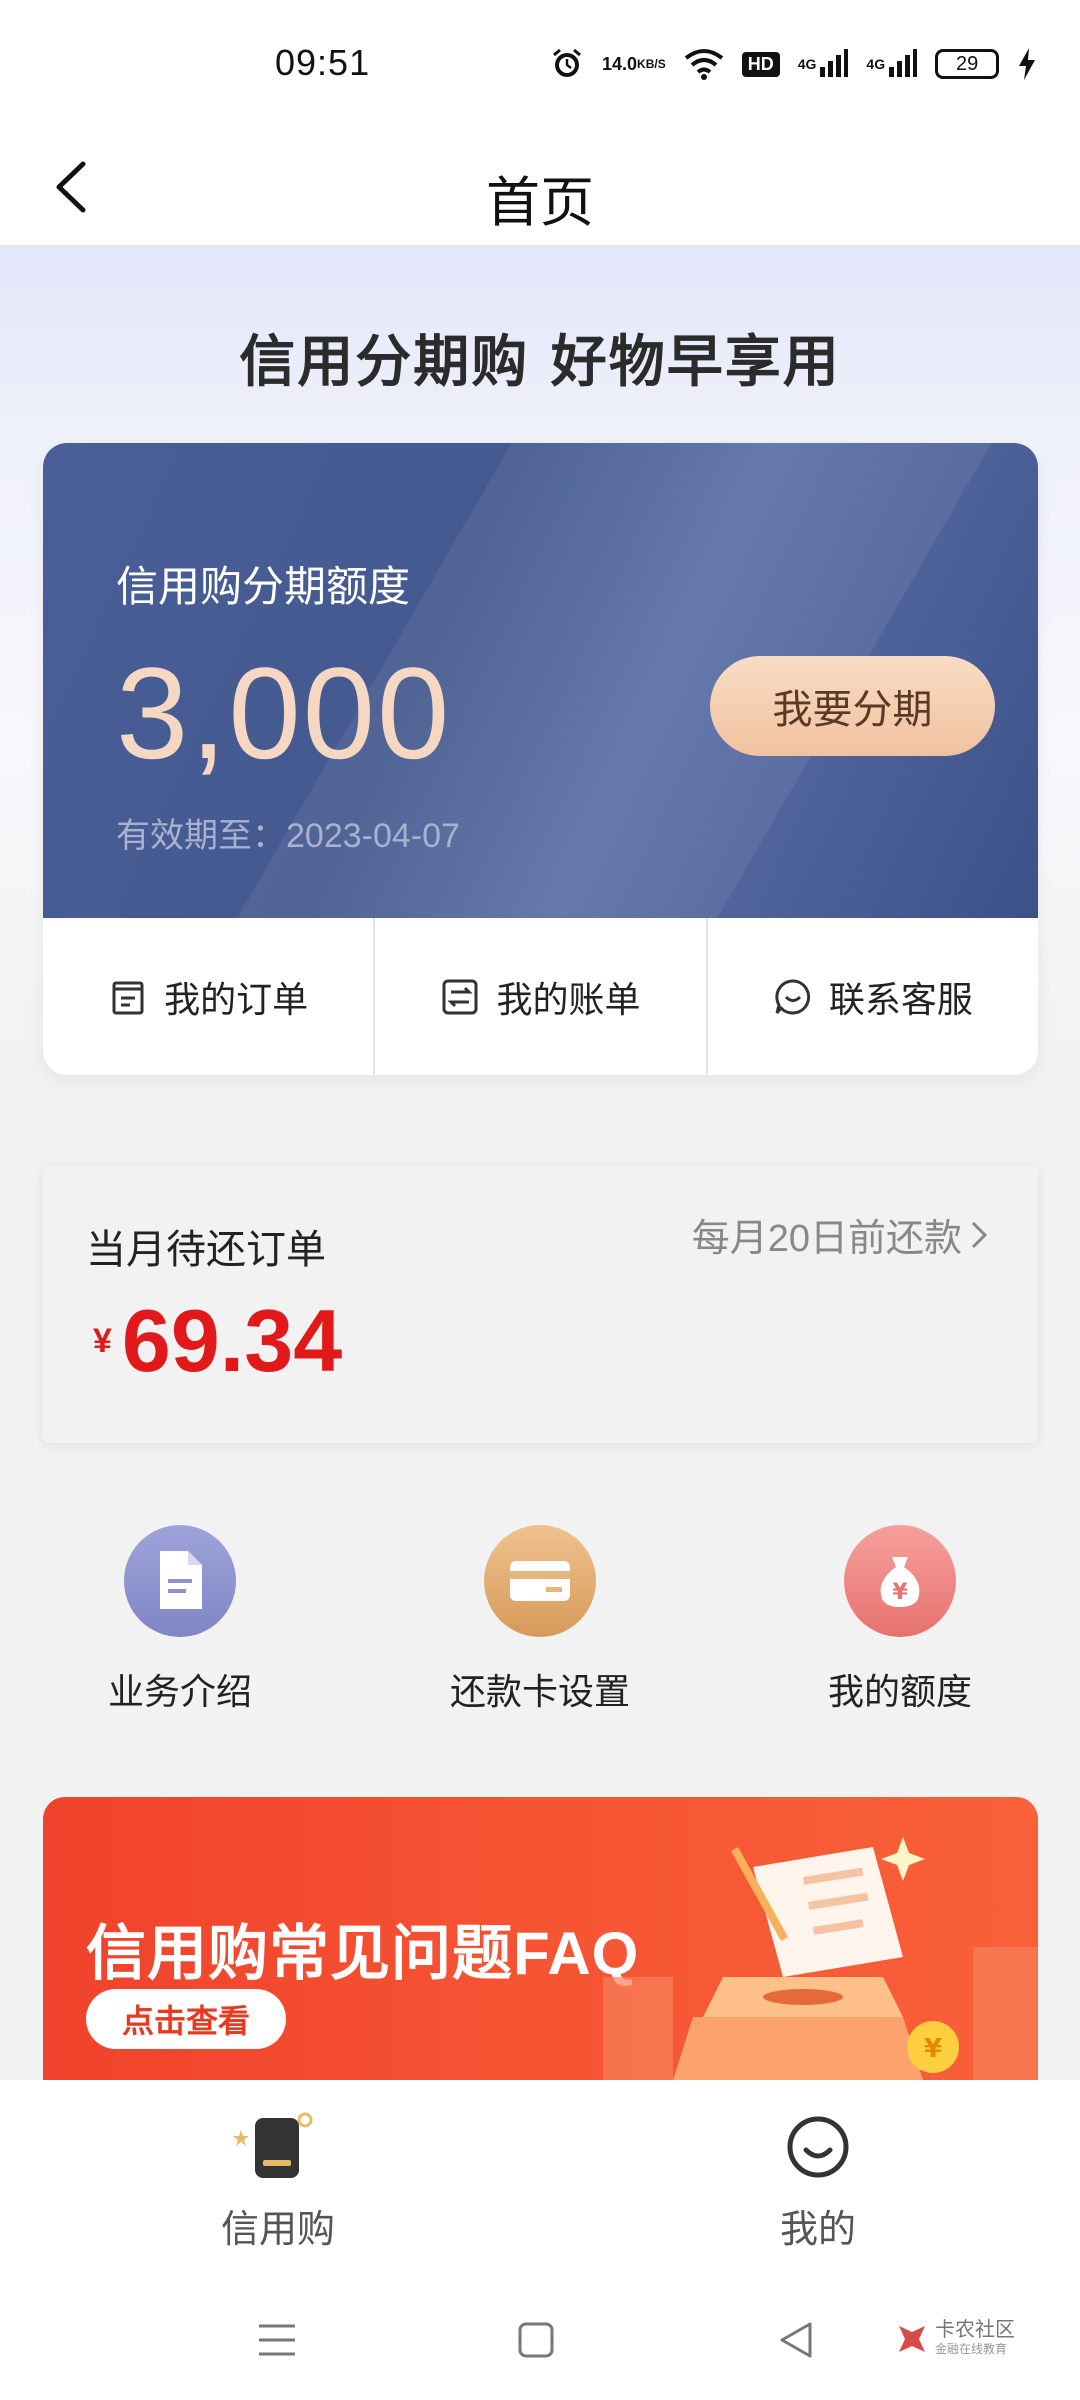  Describe the element at coordinates (852, 706) in the screenshot. I see `install-button: 我要分期` at that location.